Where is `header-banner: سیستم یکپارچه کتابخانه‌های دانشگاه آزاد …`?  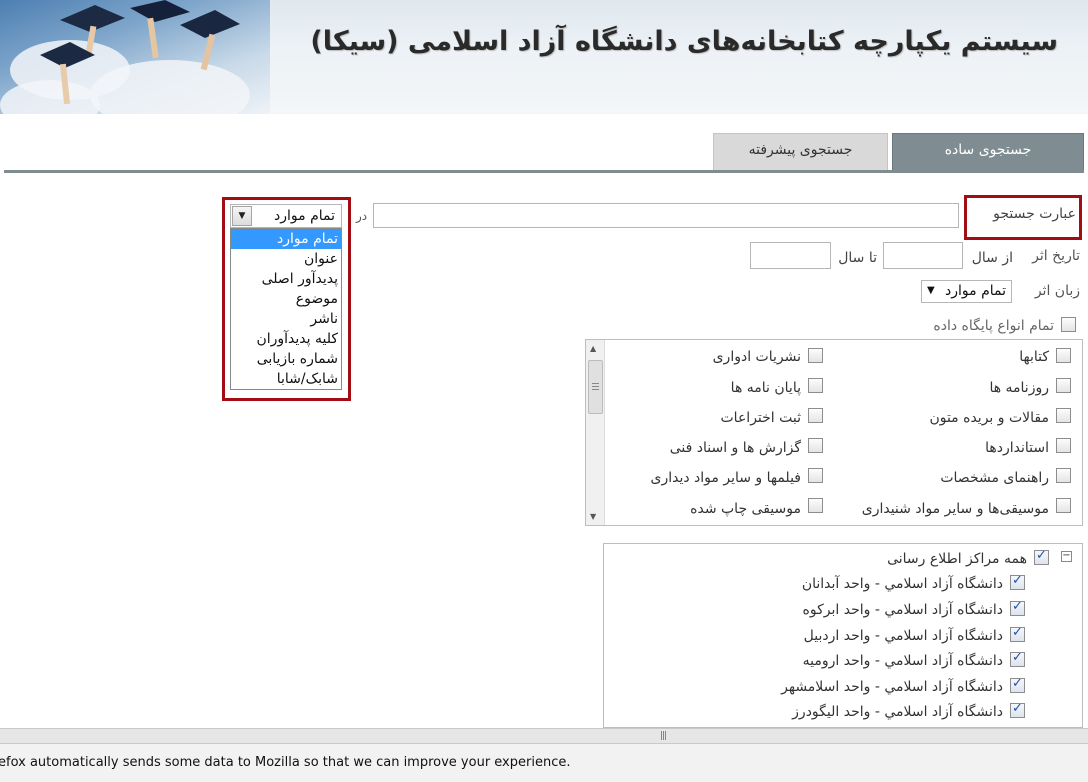 header-banner: سیستم یکپارچه کتابخانه‌های دانشگاه آزاد … is located at coordinates (544, 57).